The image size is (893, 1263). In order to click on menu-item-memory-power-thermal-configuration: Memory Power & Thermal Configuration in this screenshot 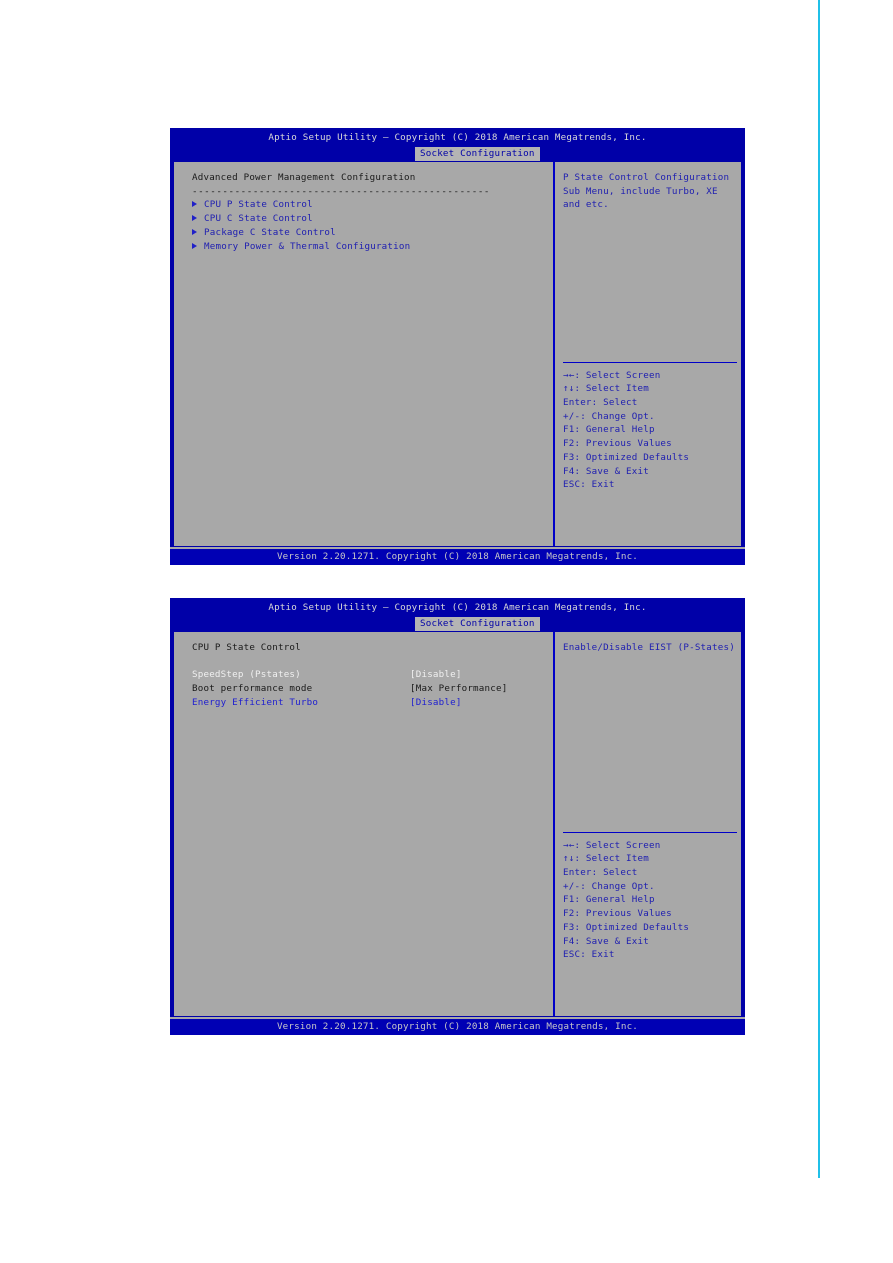, I will do `click(372, 247)`.